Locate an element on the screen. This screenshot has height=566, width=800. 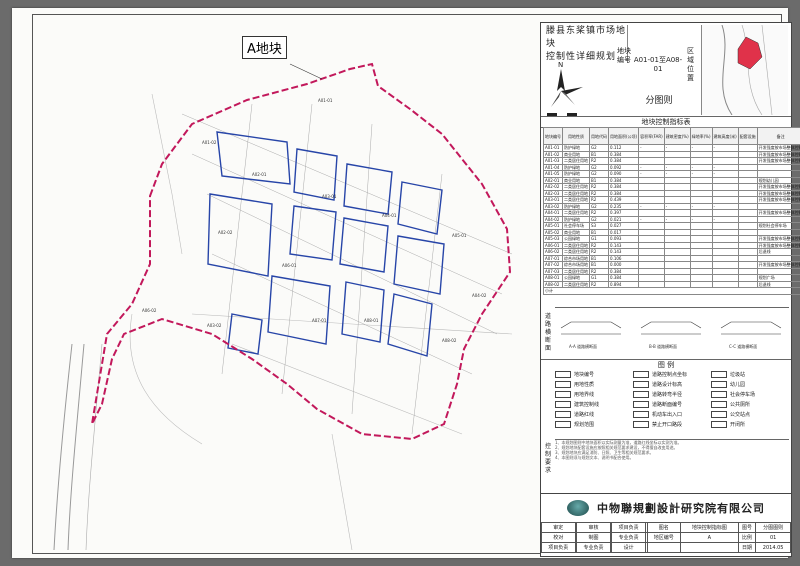
table-cell: 综合市场用地 is located at coordinates (576, 258).